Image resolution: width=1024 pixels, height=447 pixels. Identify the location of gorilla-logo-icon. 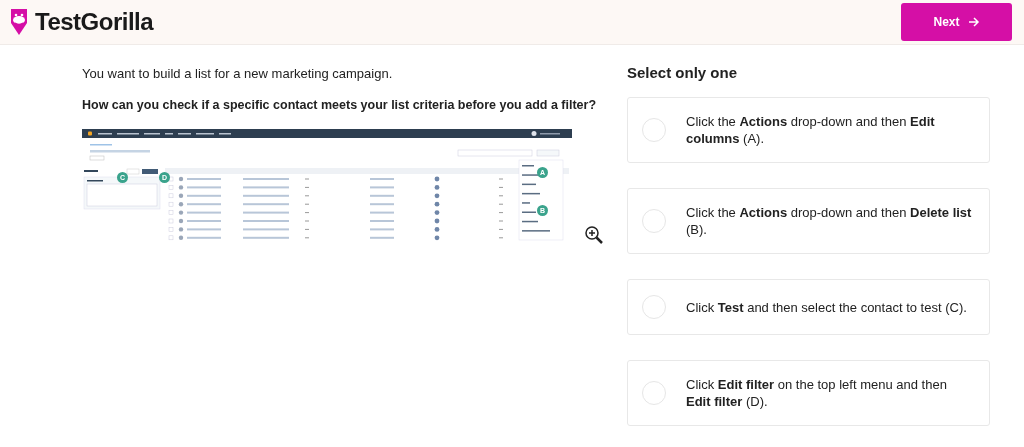
(19, 22).